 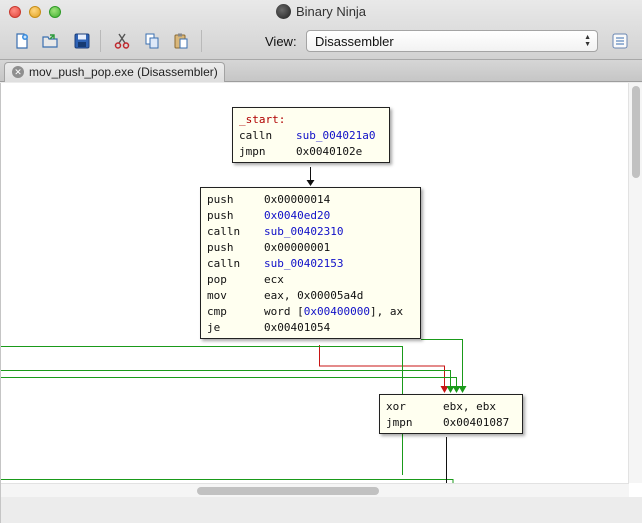 I want to click on tab-bar: ✕ mov_push_pop.exe (Disassembler), so click(x=321, y=71).